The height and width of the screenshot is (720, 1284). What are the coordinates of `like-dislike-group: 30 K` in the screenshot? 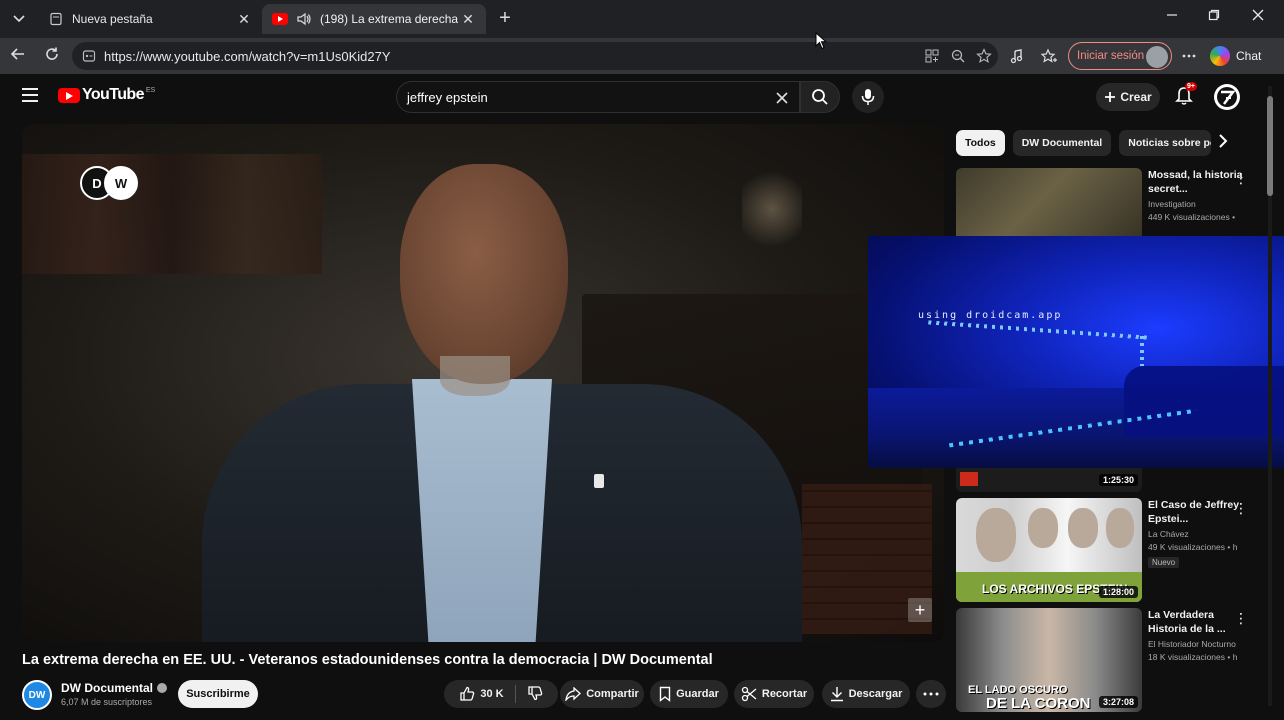 It's located at (501, 694).